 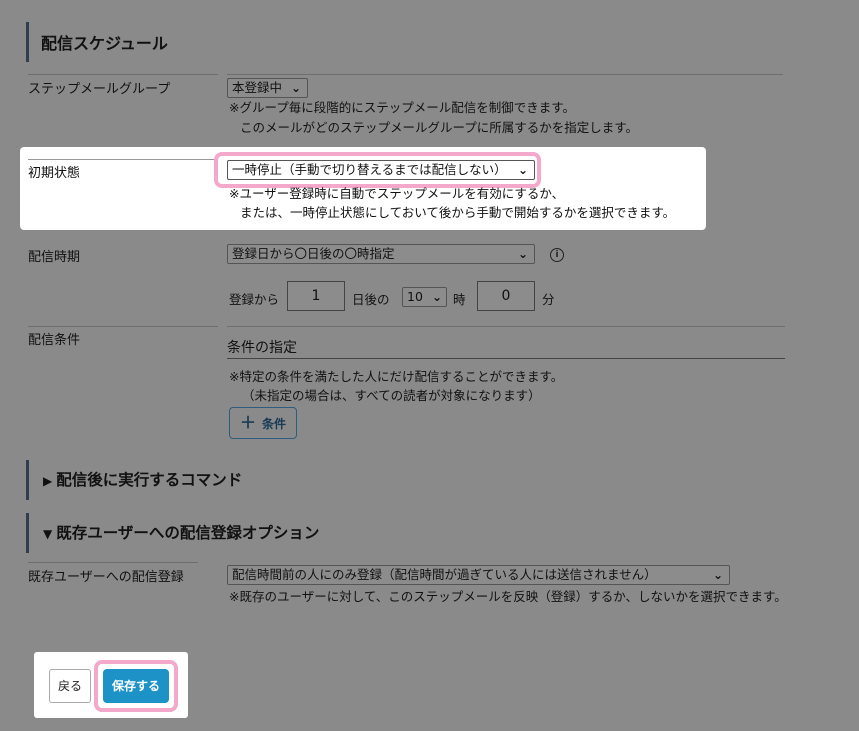 I want to click on highlight-frame, so click(x=377, y=170).